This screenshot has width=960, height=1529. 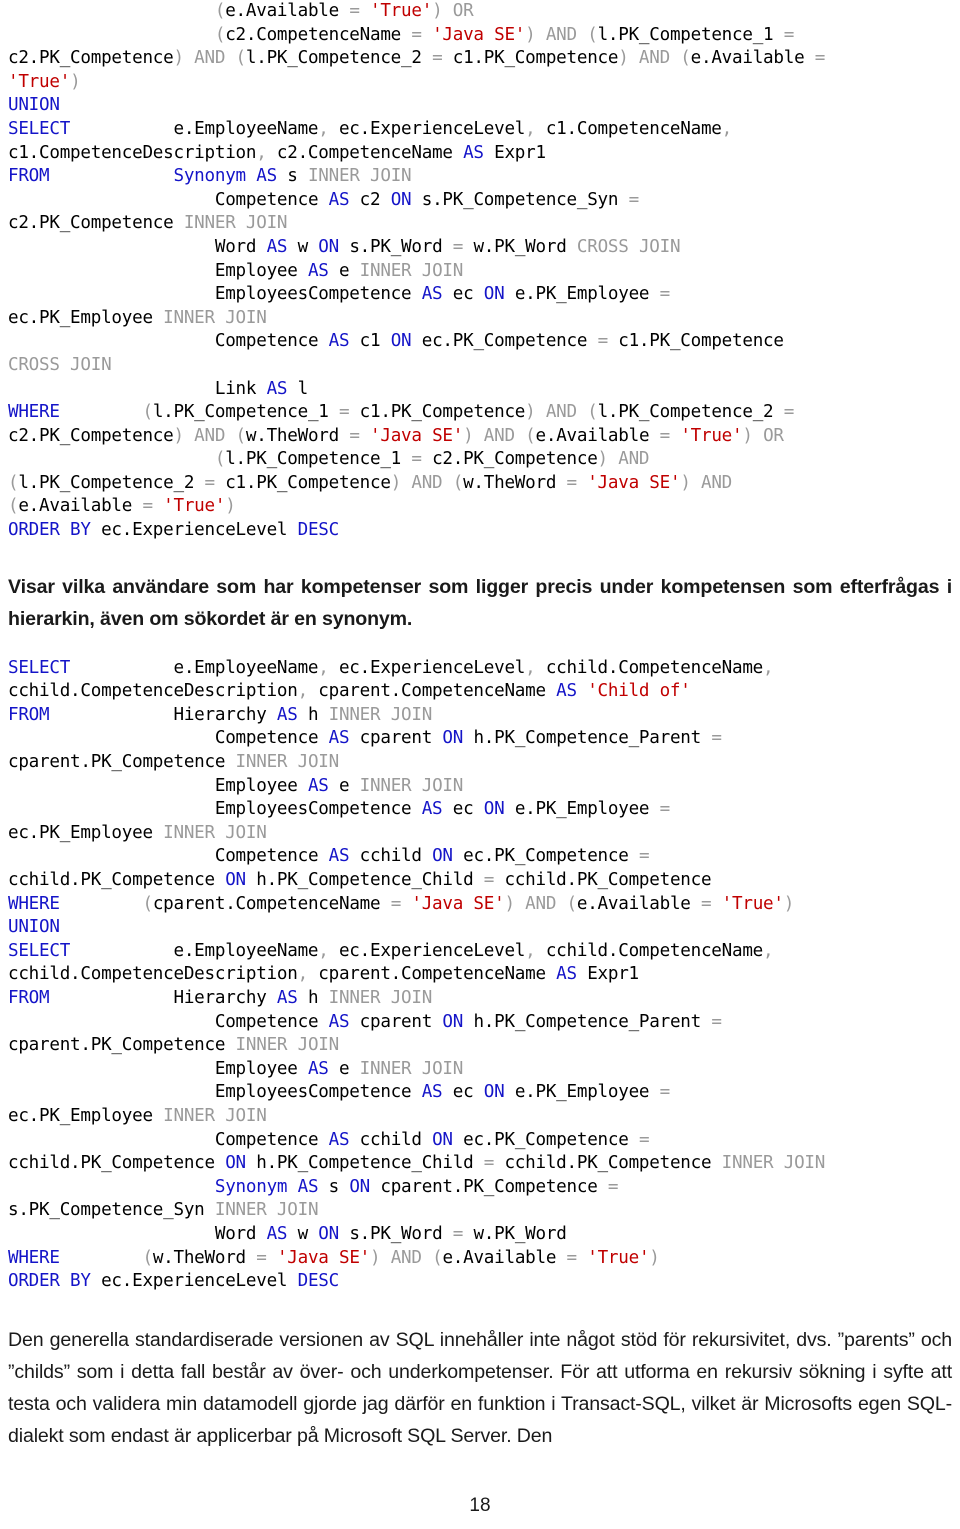 What do you see at coordinates (432, 128) in the screenshot?
I see `sql-token-pl: ec.ExperienceLevel` at bounding box center [432, 128].